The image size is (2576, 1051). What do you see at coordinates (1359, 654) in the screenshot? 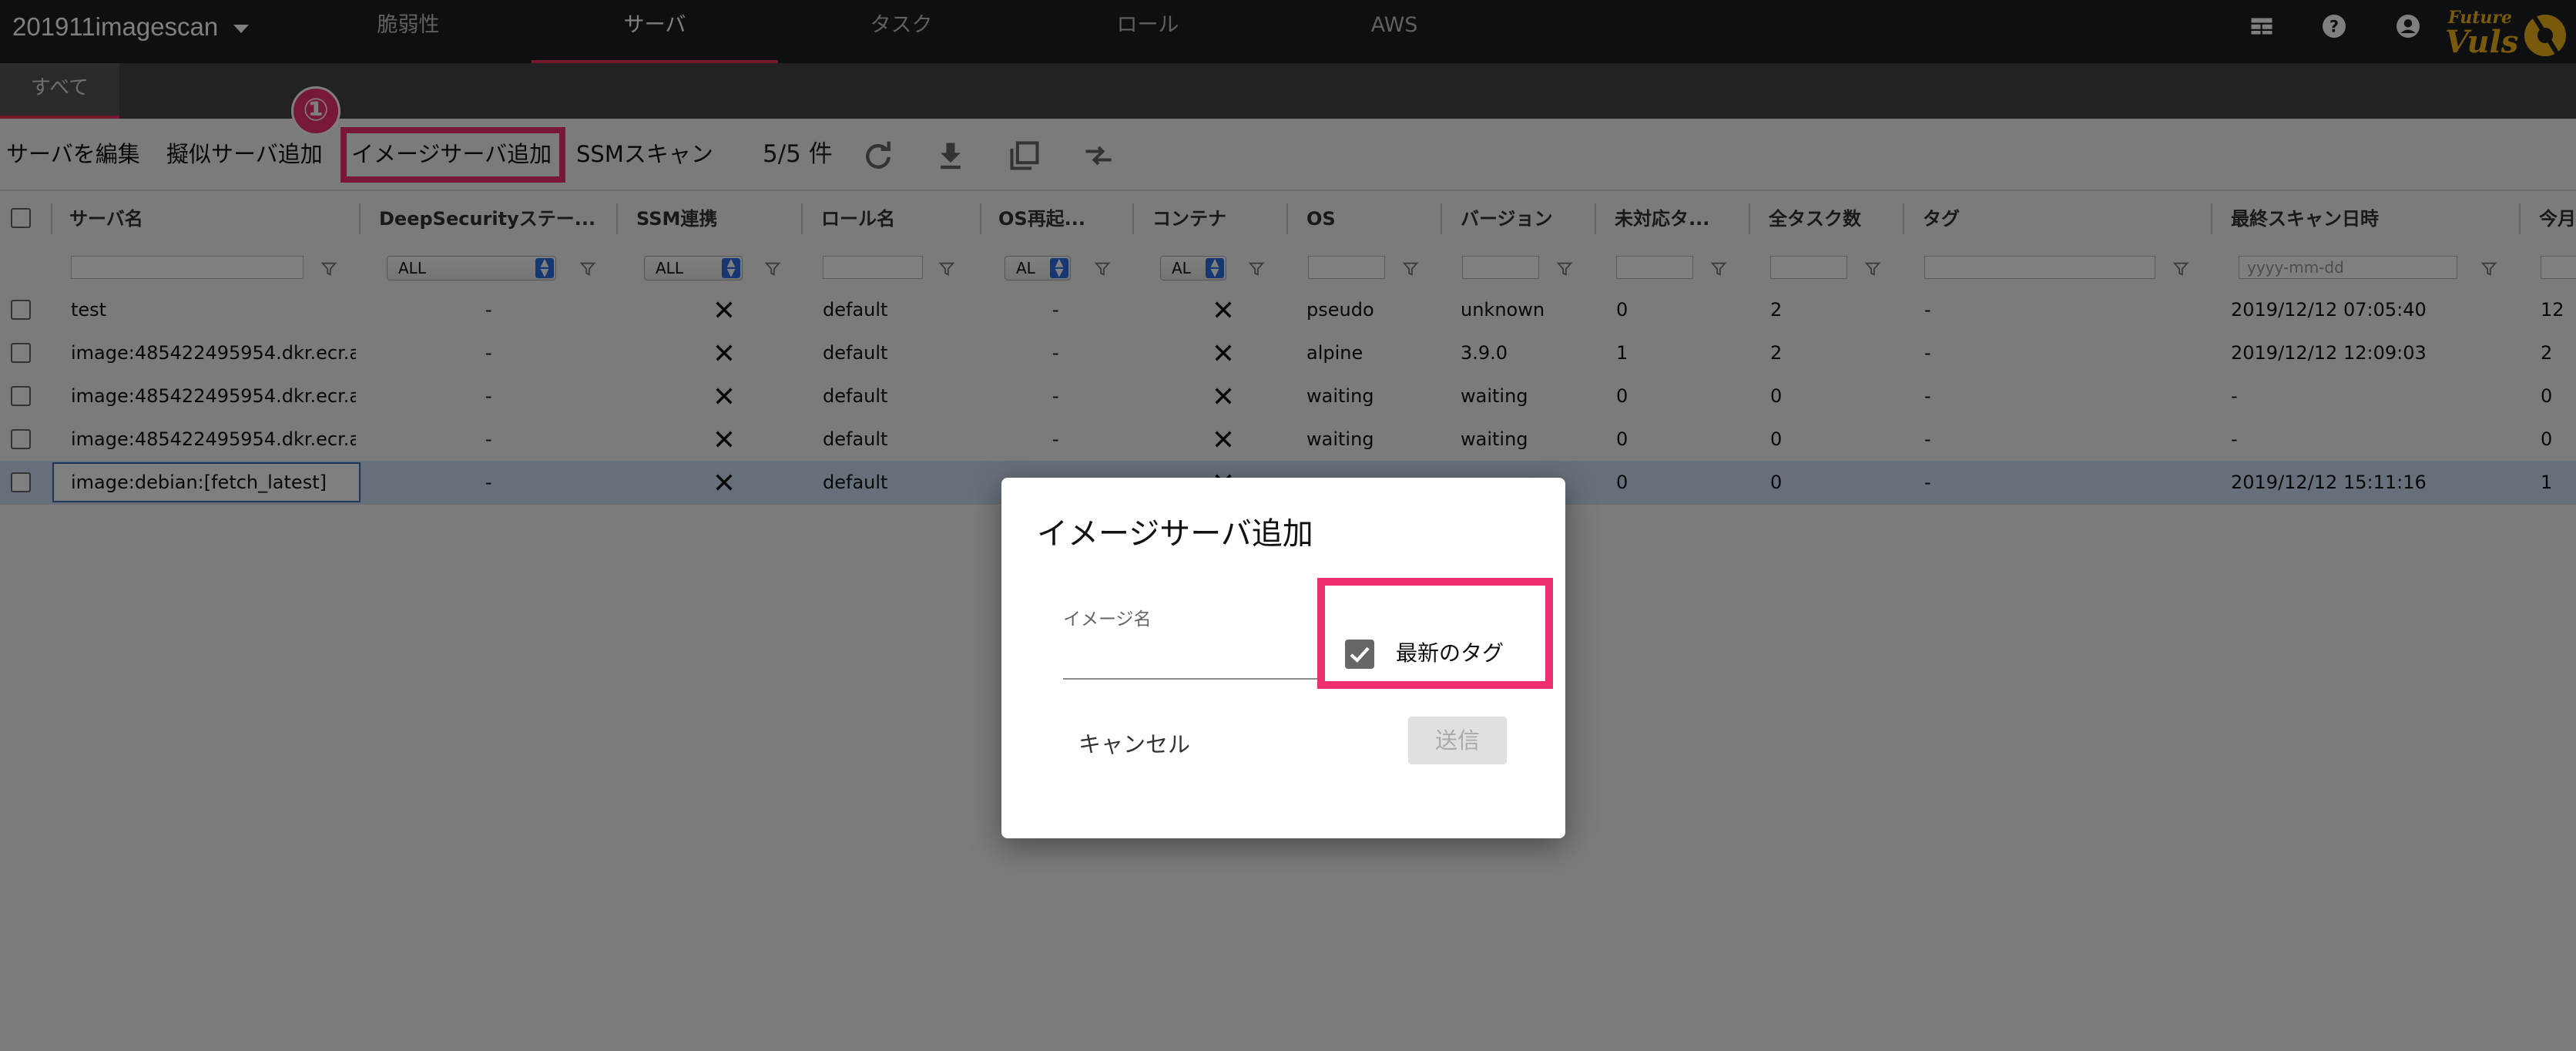
I see `latest-tag-checkbox` at bounding box center [1359, 654].